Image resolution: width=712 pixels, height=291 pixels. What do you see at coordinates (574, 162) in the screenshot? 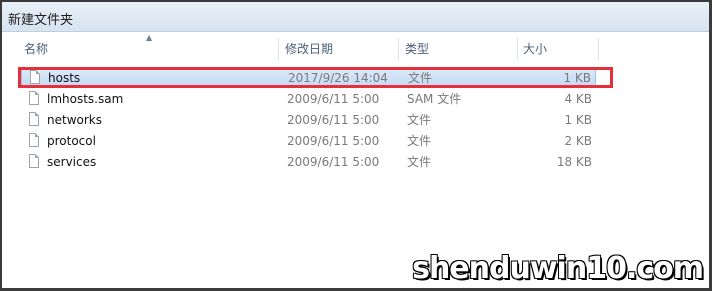
I see `file-size: 18 KB` at bounding box center [574, 162].